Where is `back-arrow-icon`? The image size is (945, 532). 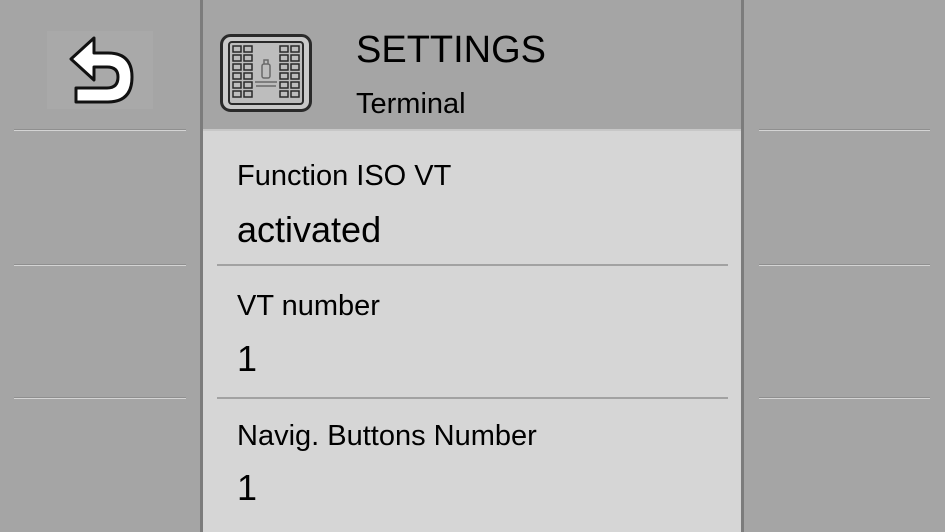
back-arrow-icon is located at coordinates (101, 70).